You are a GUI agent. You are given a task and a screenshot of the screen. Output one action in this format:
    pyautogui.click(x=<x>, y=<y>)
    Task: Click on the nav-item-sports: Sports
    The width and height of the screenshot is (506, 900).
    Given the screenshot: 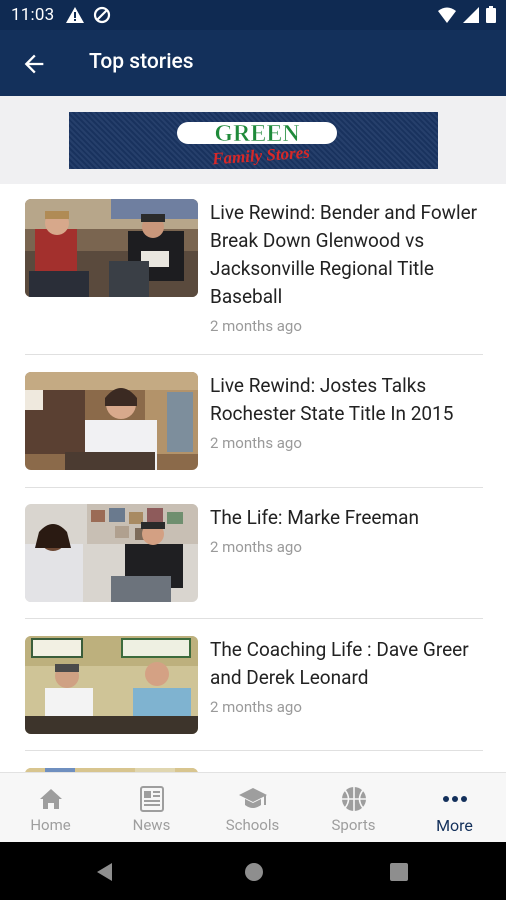 What is the action you would take?
    pyautogui.click(x=353, y=808)
    